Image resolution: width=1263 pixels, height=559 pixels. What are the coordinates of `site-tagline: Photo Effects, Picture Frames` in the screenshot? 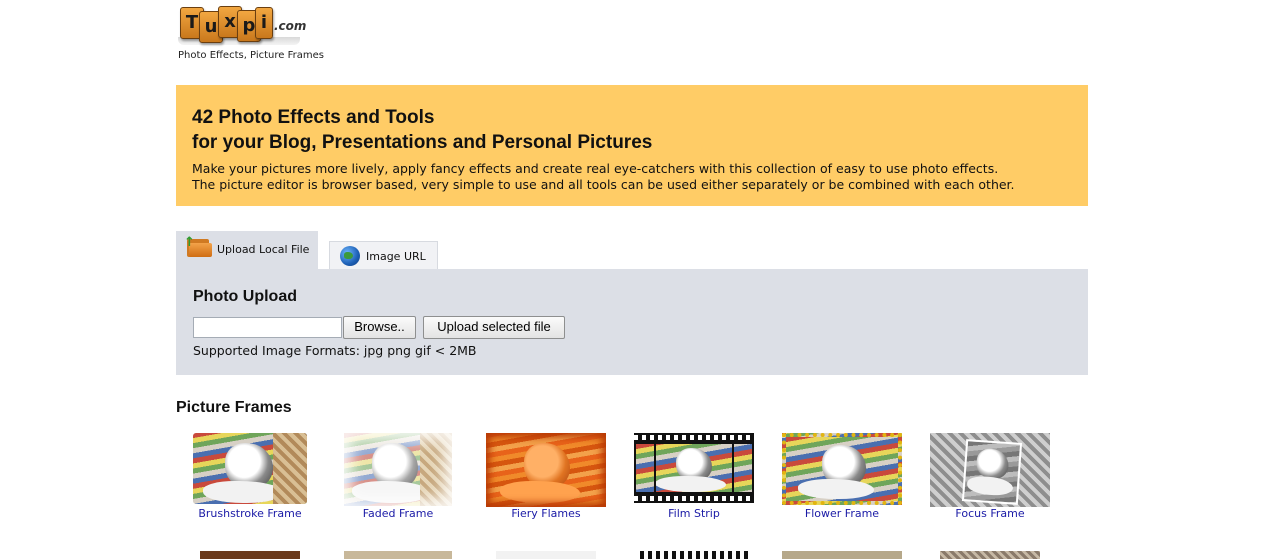 It's located at (251, 55).